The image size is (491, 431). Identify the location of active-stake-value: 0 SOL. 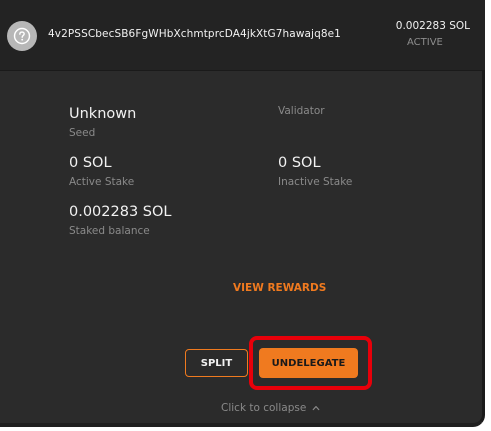
(90, 163).